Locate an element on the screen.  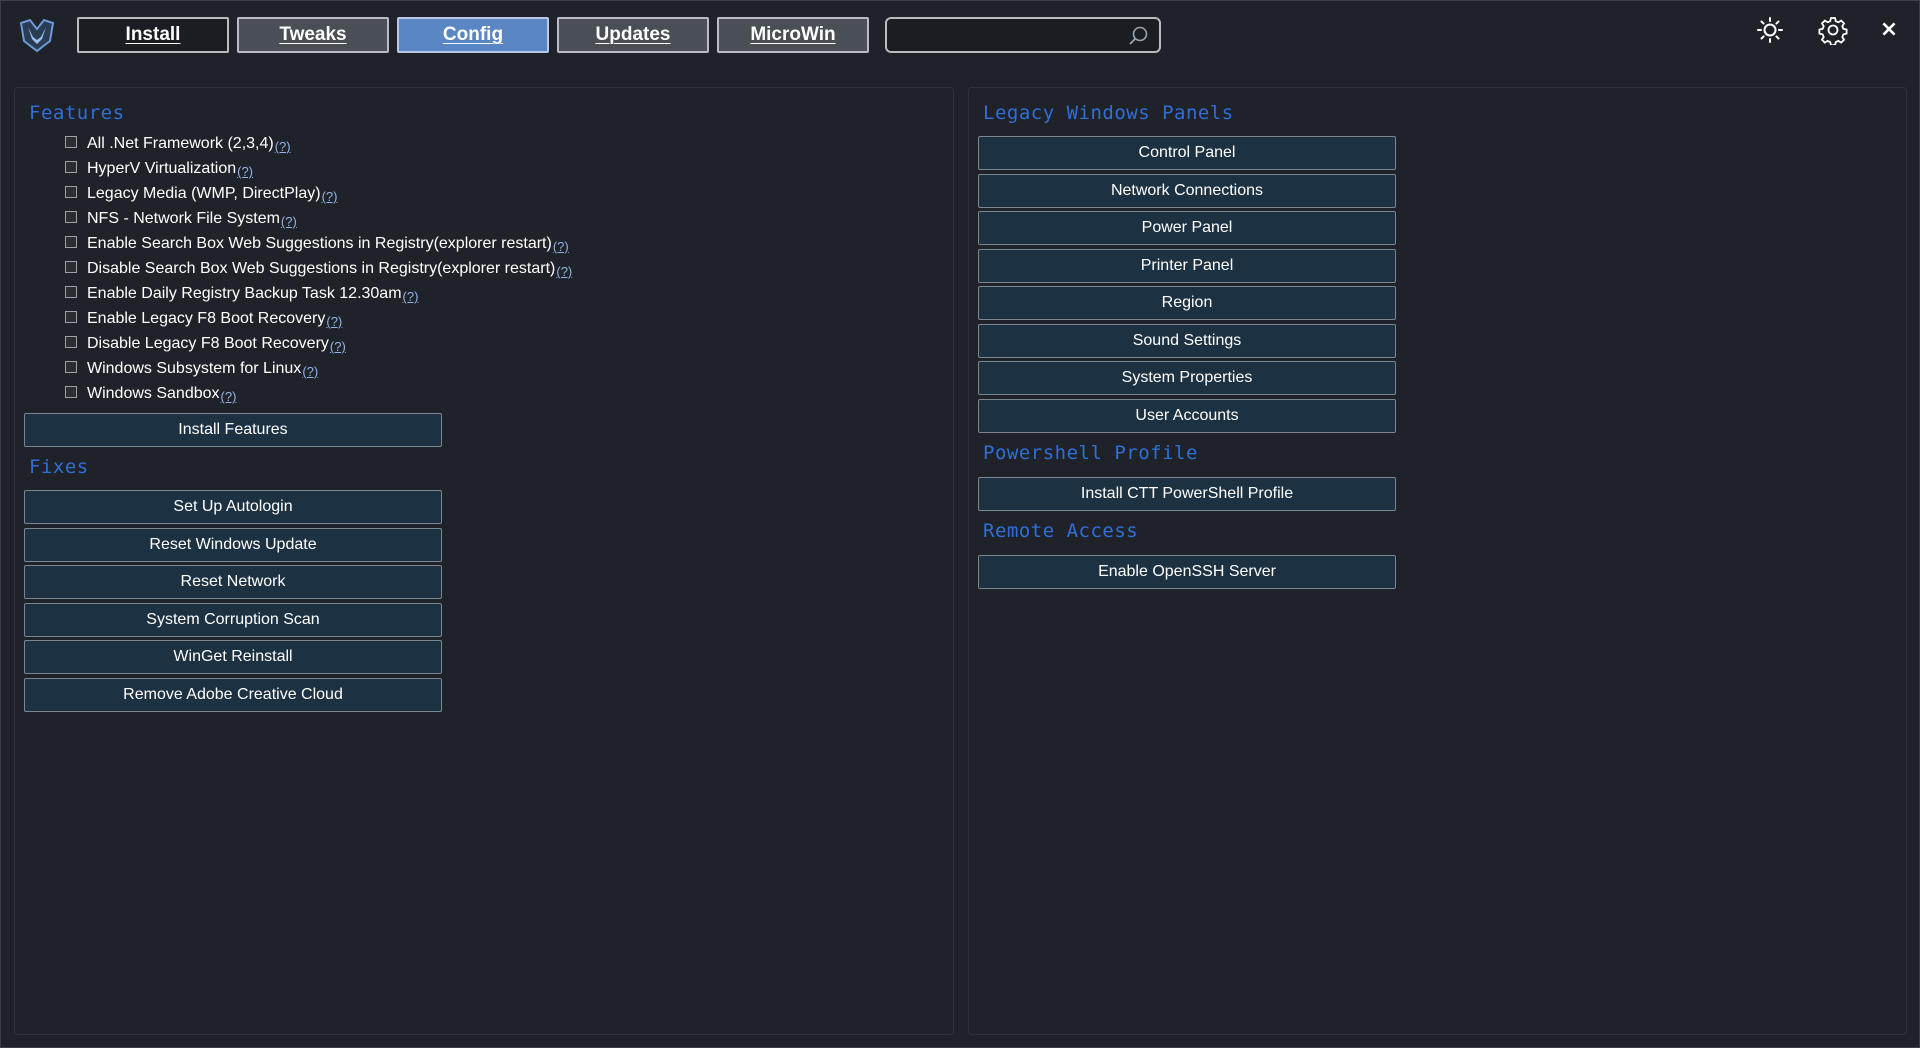
settings-gear-icon is located at coordinates (1833, 30).